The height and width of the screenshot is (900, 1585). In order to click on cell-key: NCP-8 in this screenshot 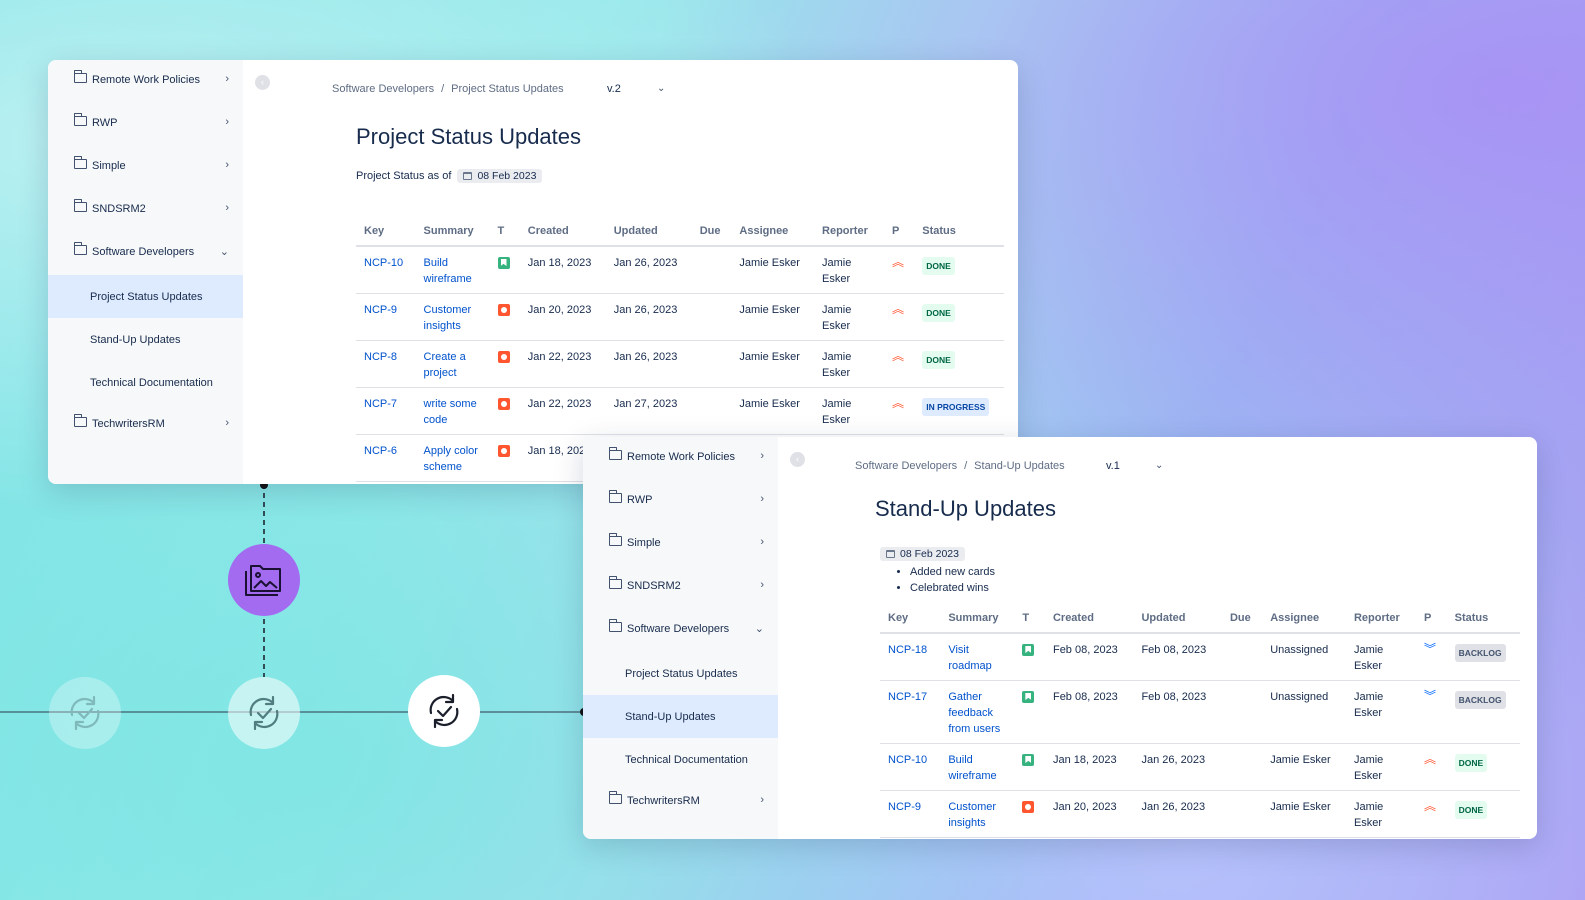, I will do `click(386, 364)`.